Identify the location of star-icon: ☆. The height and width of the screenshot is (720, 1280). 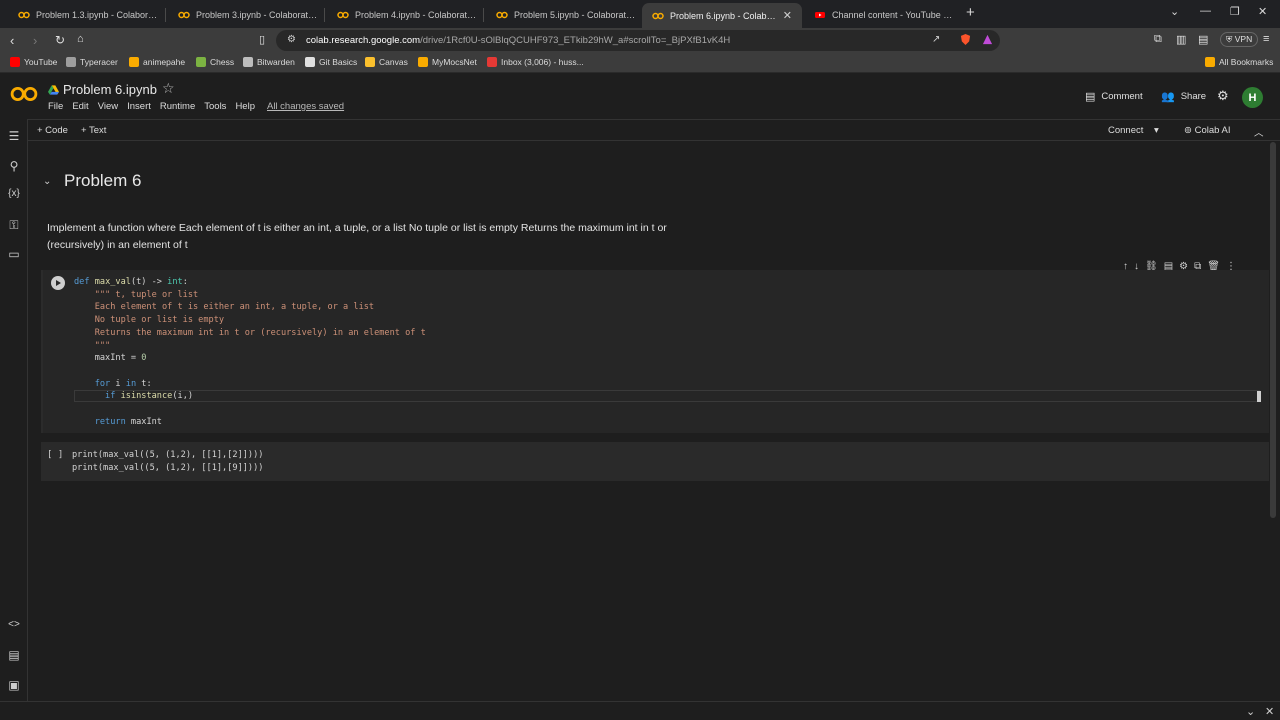
(168, 88).